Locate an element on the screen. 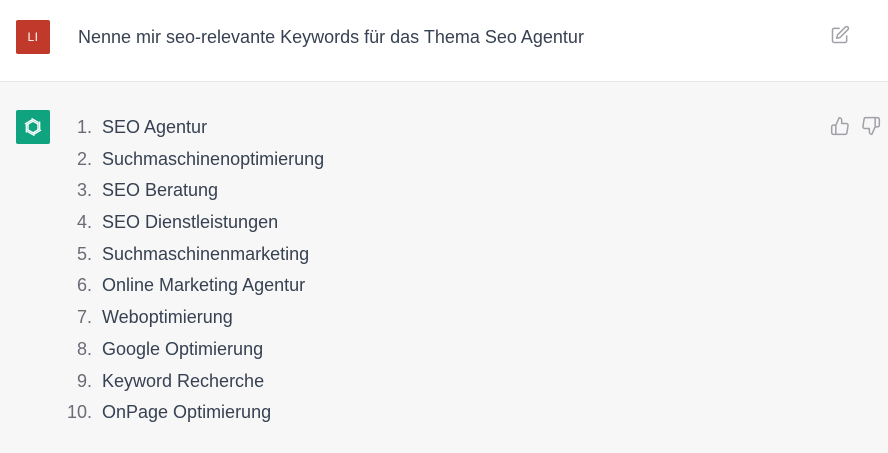 The height and width of the screenshot is (453, 888). list-item: 10. OnPage Optimierung is located at coordinates (193, 413).